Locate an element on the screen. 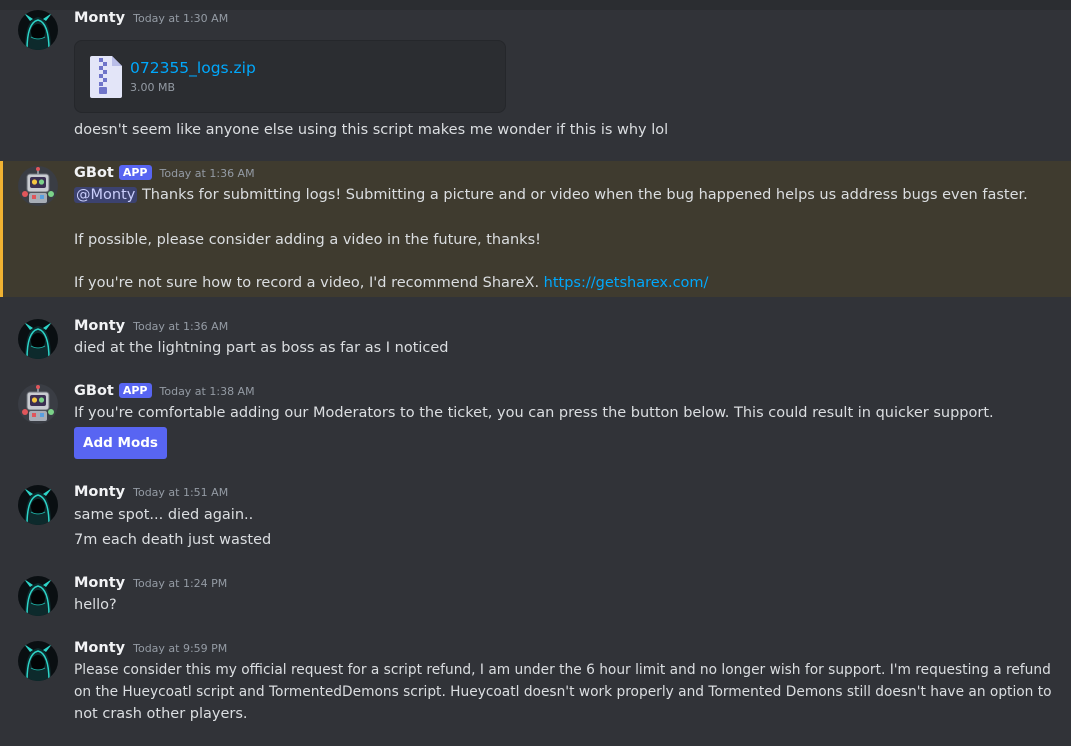 The image size is (1071, 746). message-header: Monty Today at 1:30 AM is located at coordinates (151, 18).